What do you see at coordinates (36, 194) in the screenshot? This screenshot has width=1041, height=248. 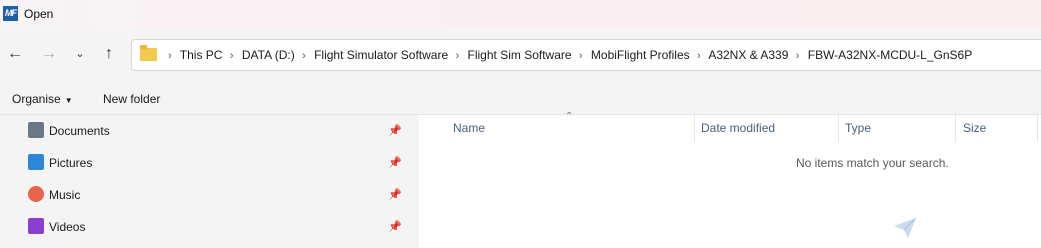 I see `music-icon` at bounding box center [36, 194].